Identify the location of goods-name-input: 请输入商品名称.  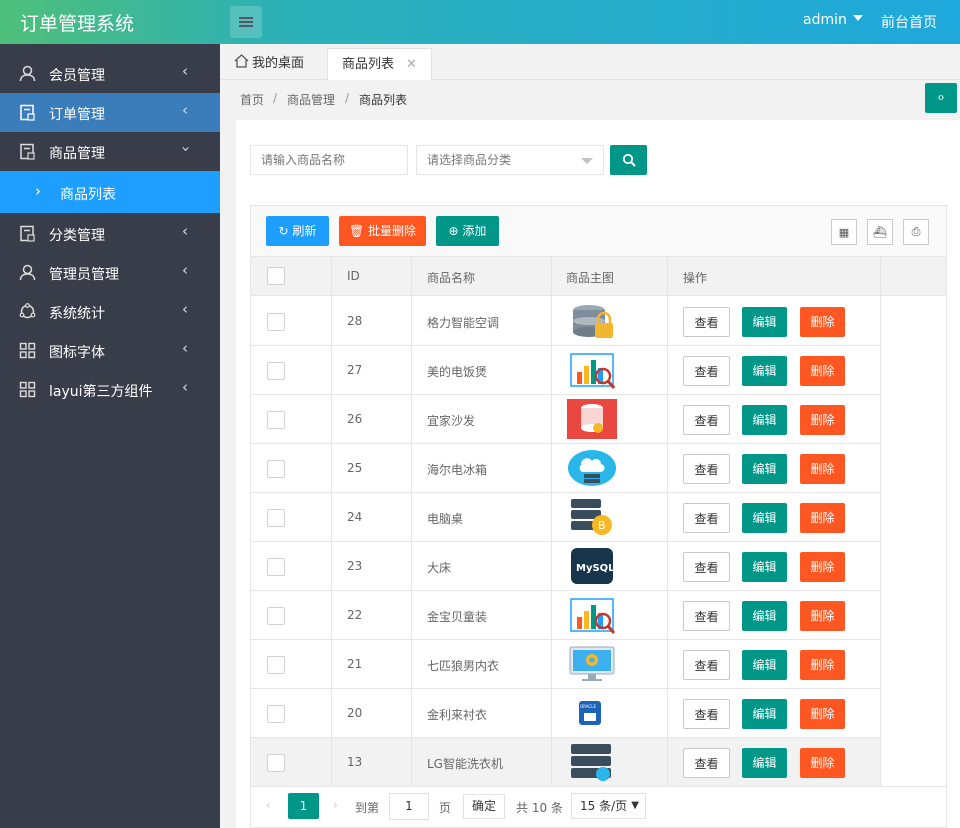
(329, 160).